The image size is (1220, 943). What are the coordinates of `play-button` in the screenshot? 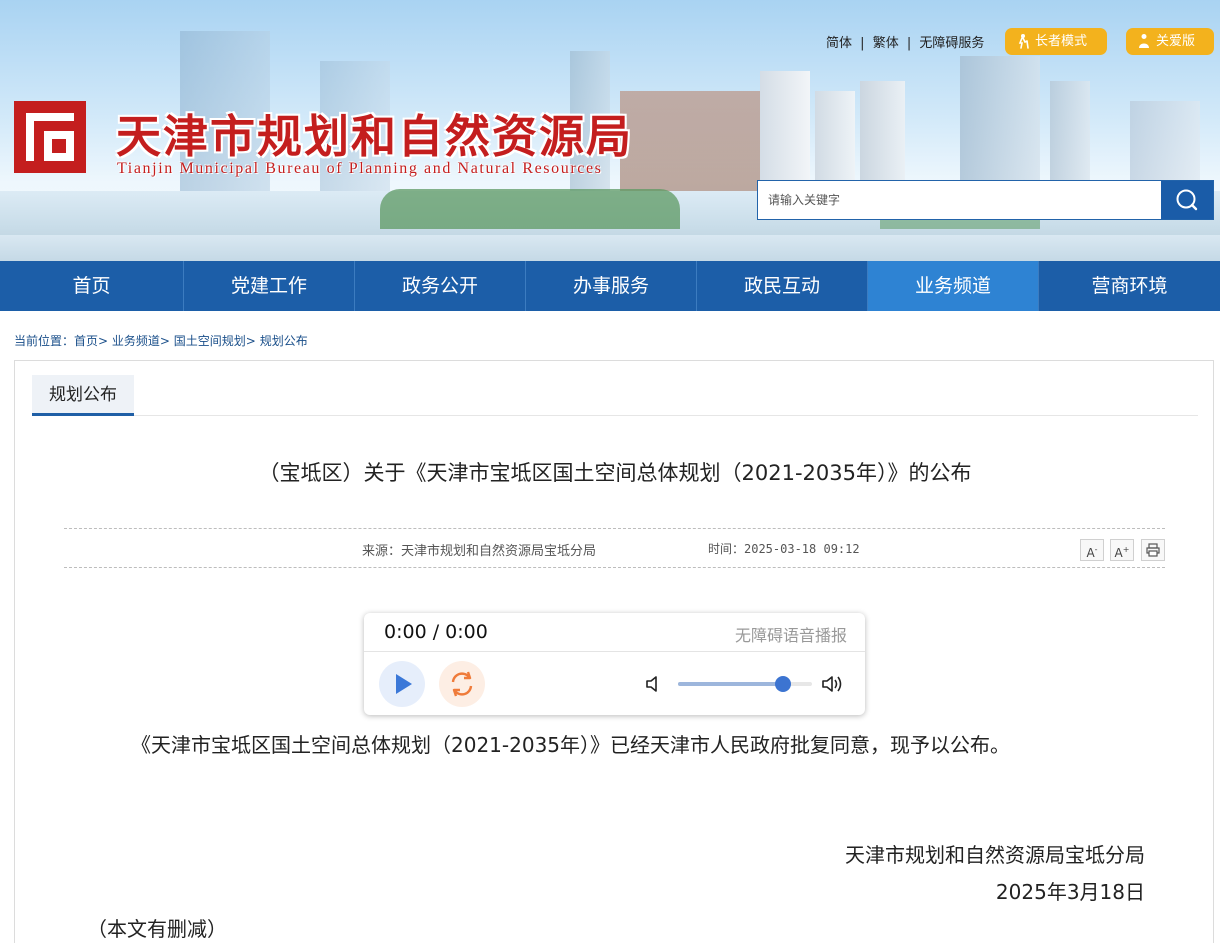 It's located at (402, 684).